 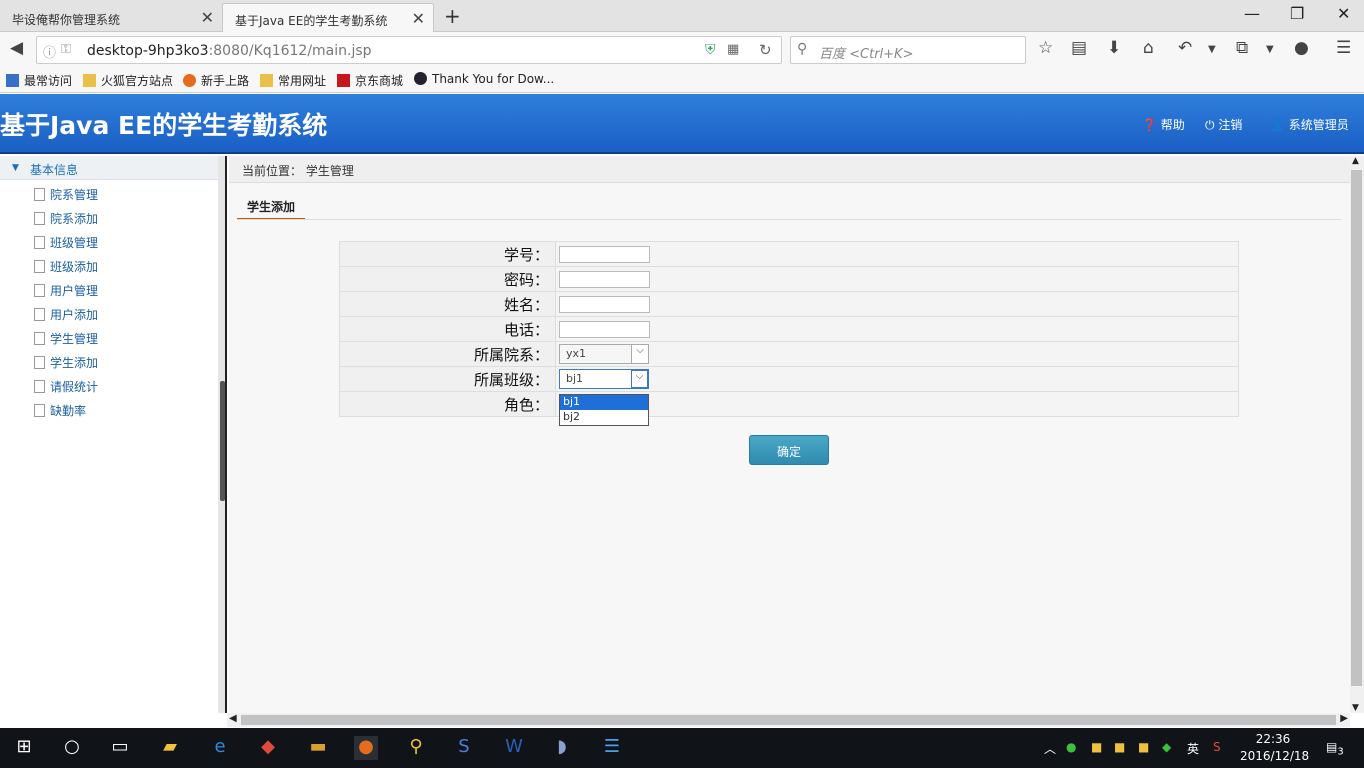 What do you see at coordinates (710, 50) in the screenshot?
I see `shield-icon: ⛨` at bounding box center [710, 50].